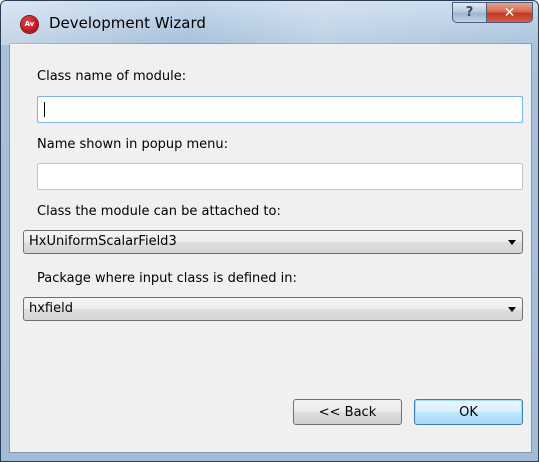 This screenshot has height=462, width=539. What do you see at coordinates (167, 278) in the screenshot?
I see `package-label: Package where input class is defined in:` at bounding box center [167, 278].